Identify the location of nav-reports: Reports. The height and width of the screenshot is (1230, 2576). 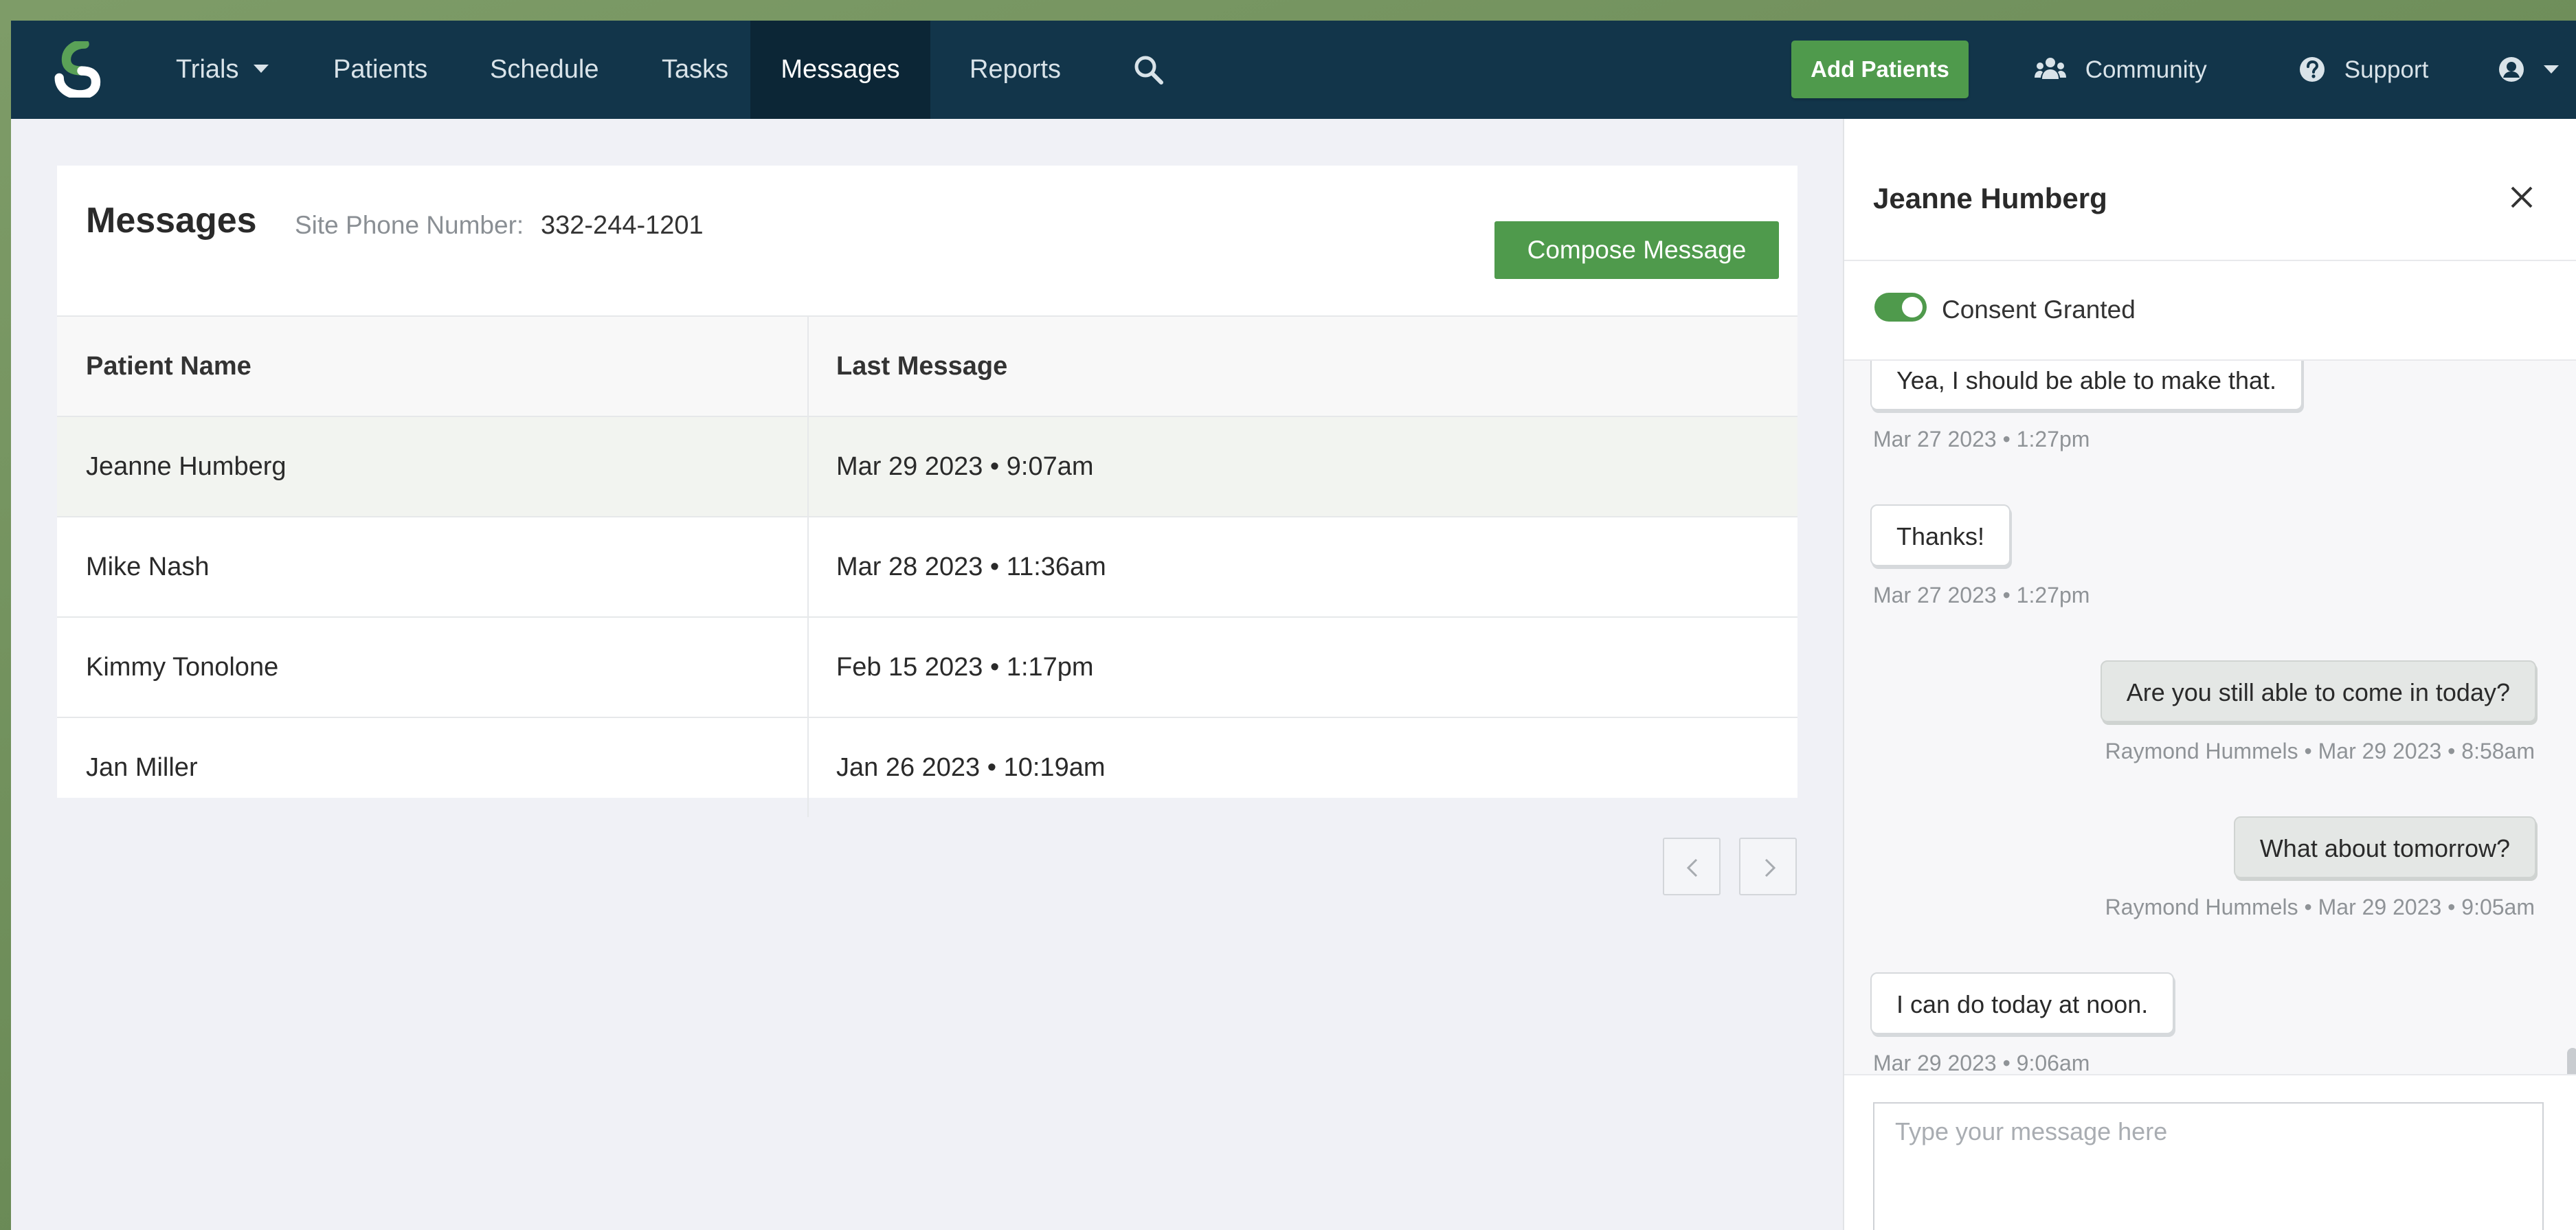
(1015, 70).